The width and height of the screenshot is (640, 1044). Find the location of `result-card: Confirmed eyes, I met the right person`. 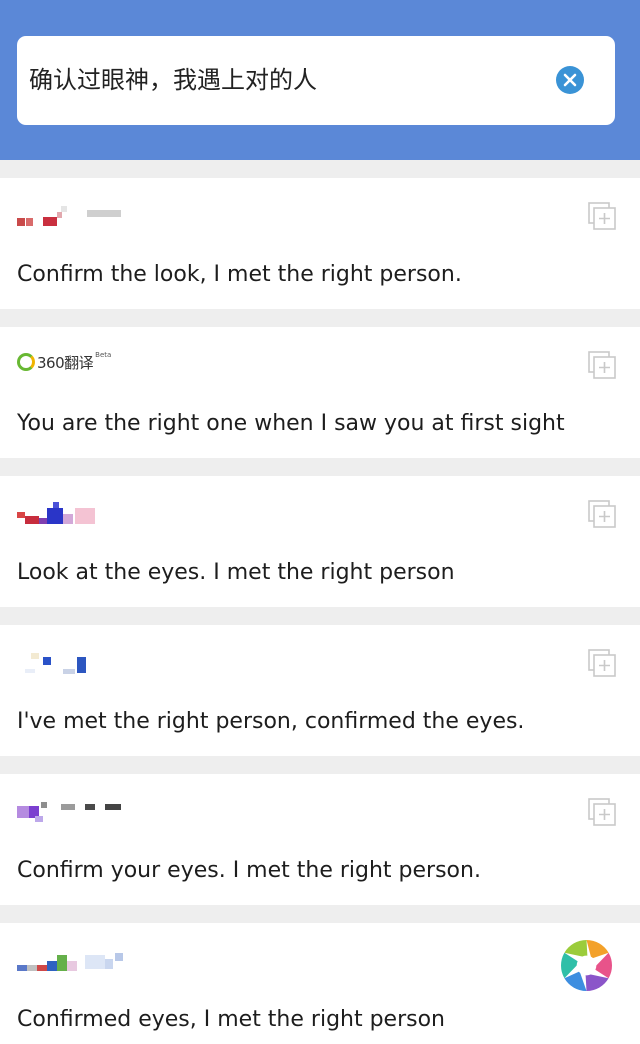

result-card: Confirmed eyes, I met the right person is located at coordinates (320, 983).